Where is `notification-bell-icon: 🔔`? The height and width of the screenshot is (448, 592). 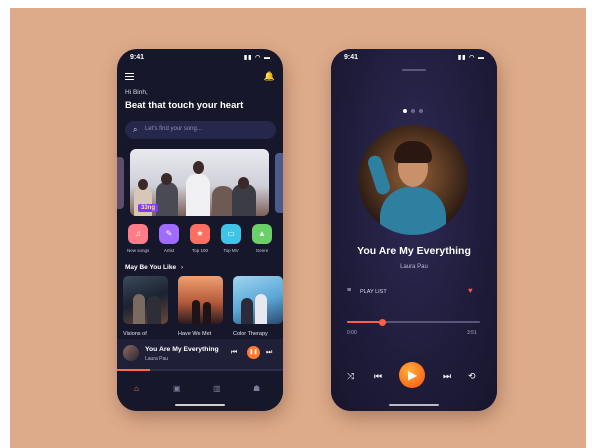
notification-bell-icon: 🔔 is located at coordinates (269, 76).